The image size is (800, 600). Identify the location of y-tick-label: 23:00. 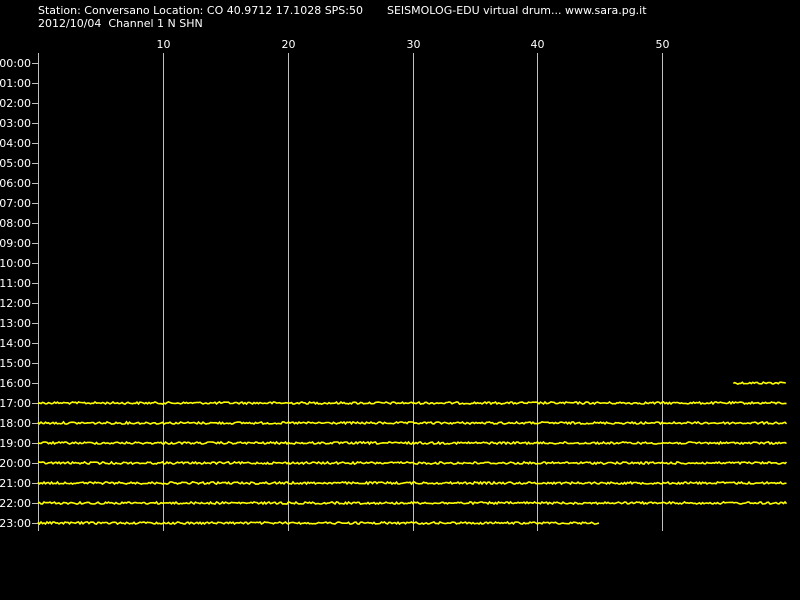
(15, 523).